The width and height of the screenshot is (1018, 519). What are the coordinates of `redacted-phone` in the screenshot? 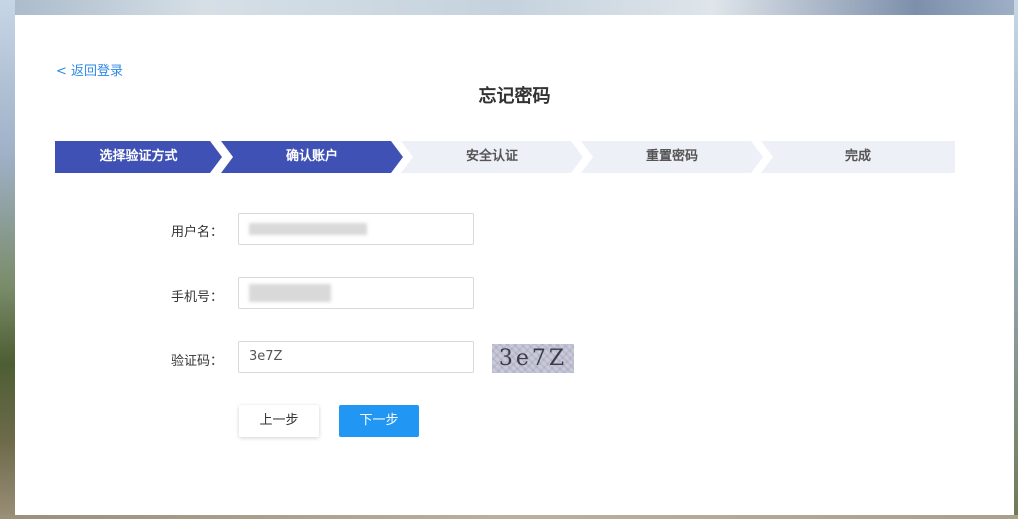 It's located at (290, 293).